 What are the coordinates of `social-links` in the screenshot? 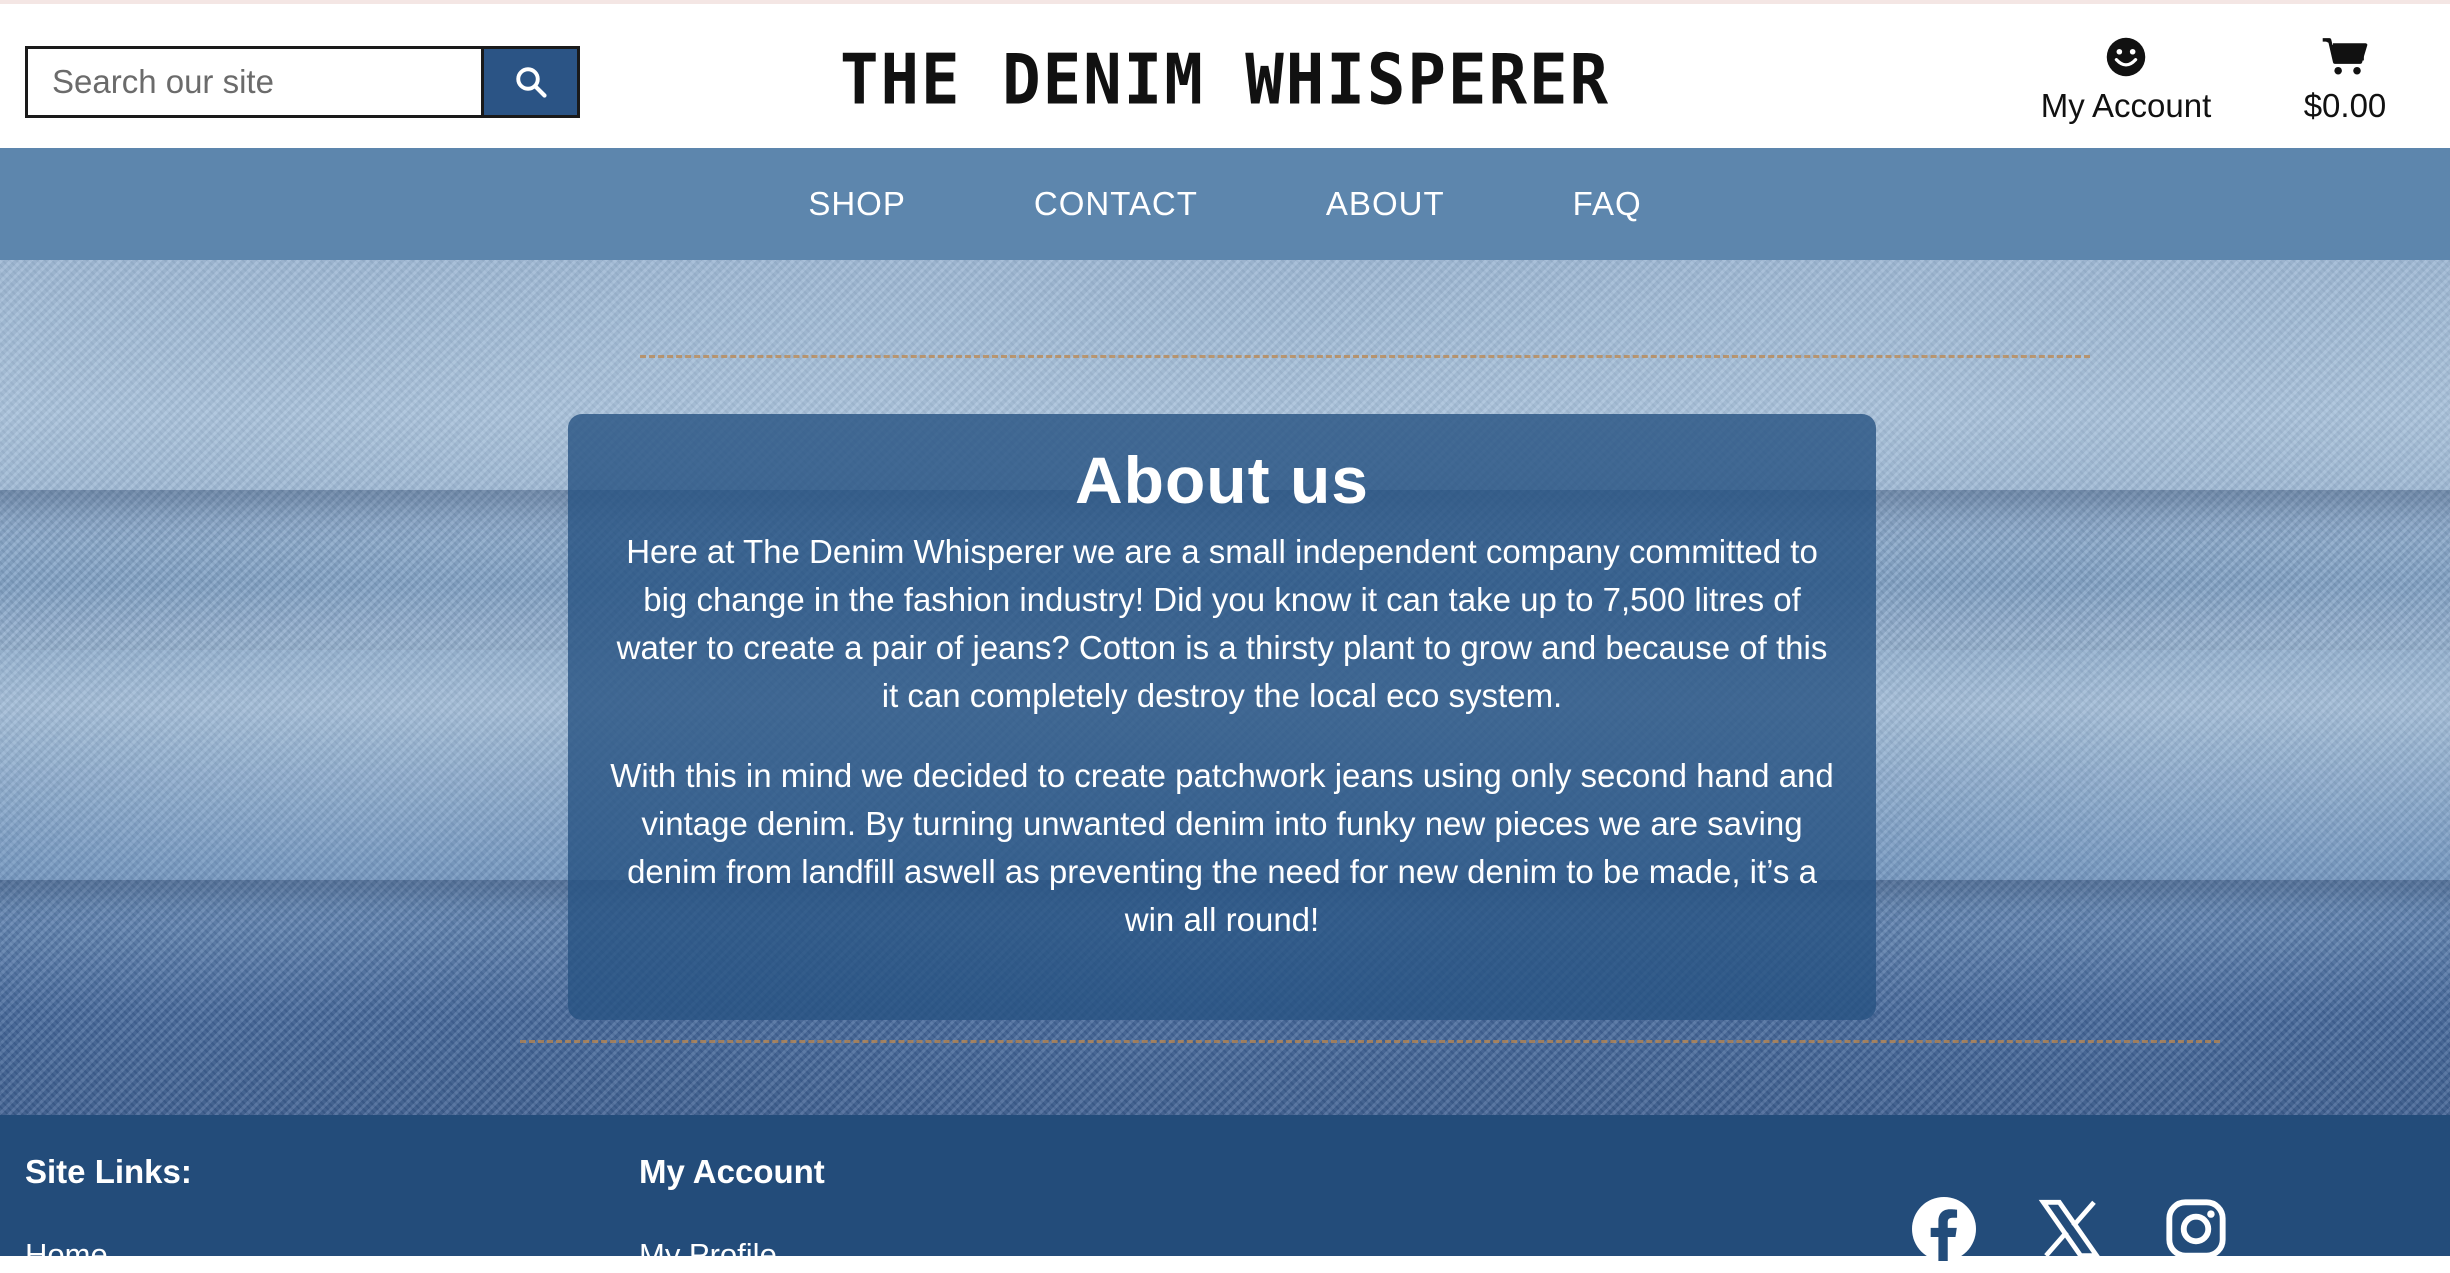 It's located at (2101, 1229).